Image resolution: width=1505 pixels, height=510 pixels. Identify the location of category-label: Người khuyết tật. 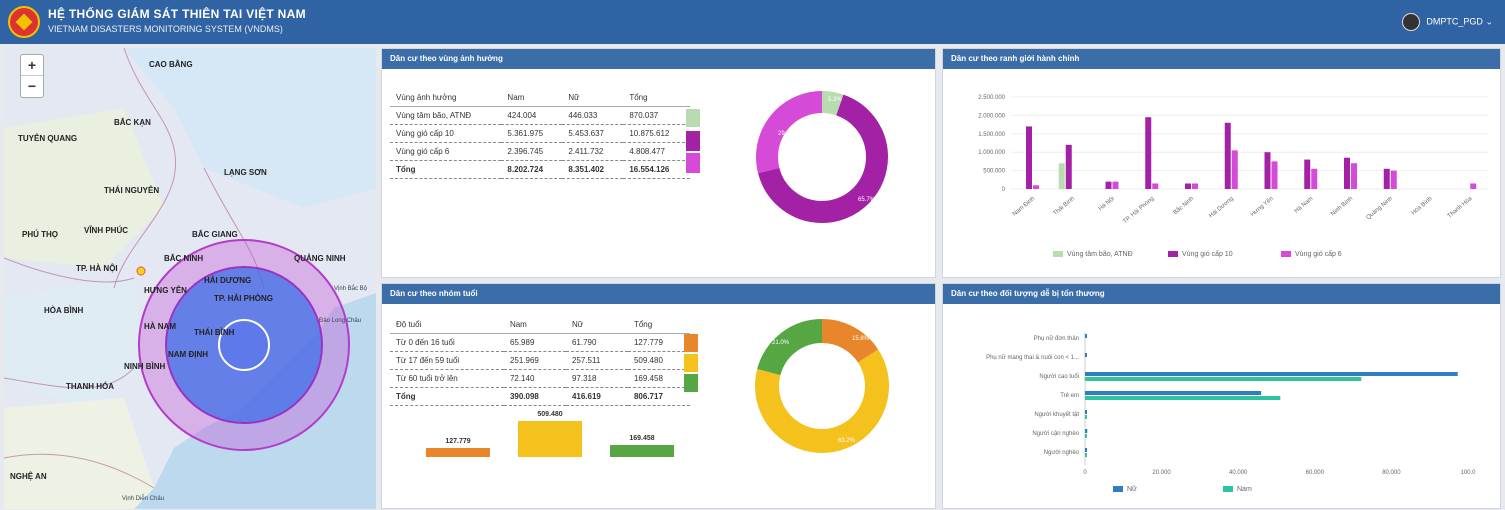
(1056, 415).